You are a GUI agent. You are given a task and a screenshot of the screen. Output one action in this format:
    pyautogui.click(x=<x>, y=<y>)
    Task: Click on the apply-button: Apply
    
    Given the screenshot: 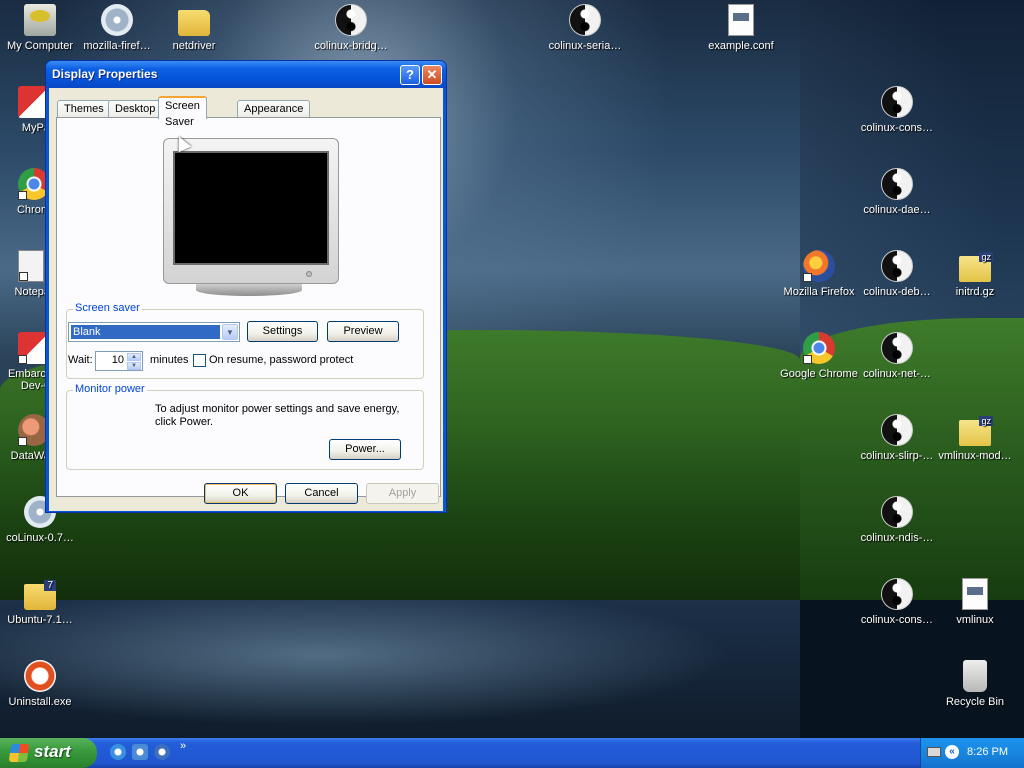 What is the action you would take?
    pyautogui.click(x=402, y=493)
    